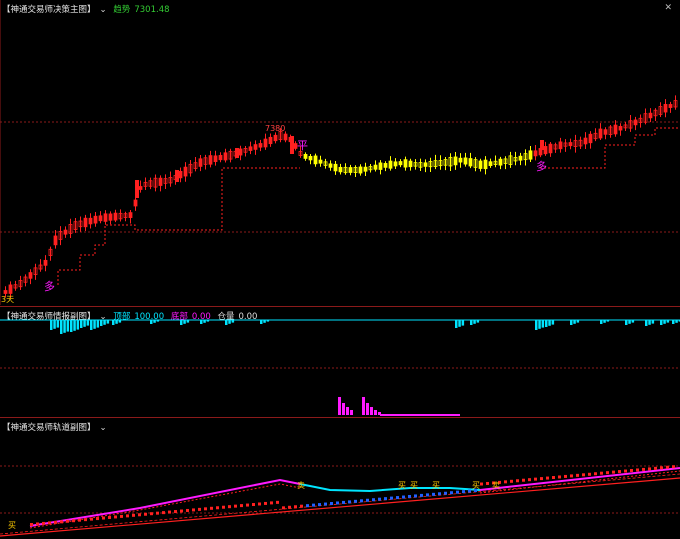  Describe the element at coordinates (152, 10) in the screenshot. I see `trend-value: 7301.48` at that location.